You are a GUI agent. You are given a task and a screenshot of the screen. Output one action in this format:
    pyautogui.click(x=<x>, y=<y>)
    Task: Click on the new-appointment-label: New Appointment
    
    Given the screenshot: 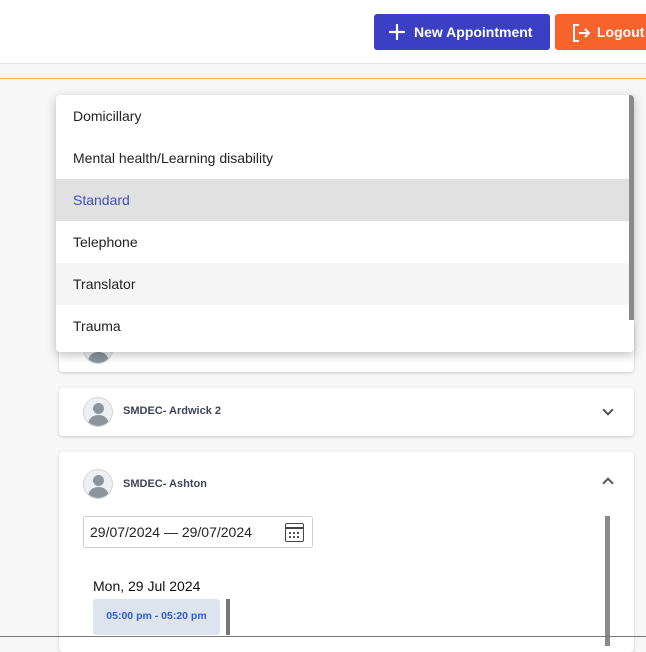 What is the action you would take?
    pyautogui.click(x=473, y=32)
    